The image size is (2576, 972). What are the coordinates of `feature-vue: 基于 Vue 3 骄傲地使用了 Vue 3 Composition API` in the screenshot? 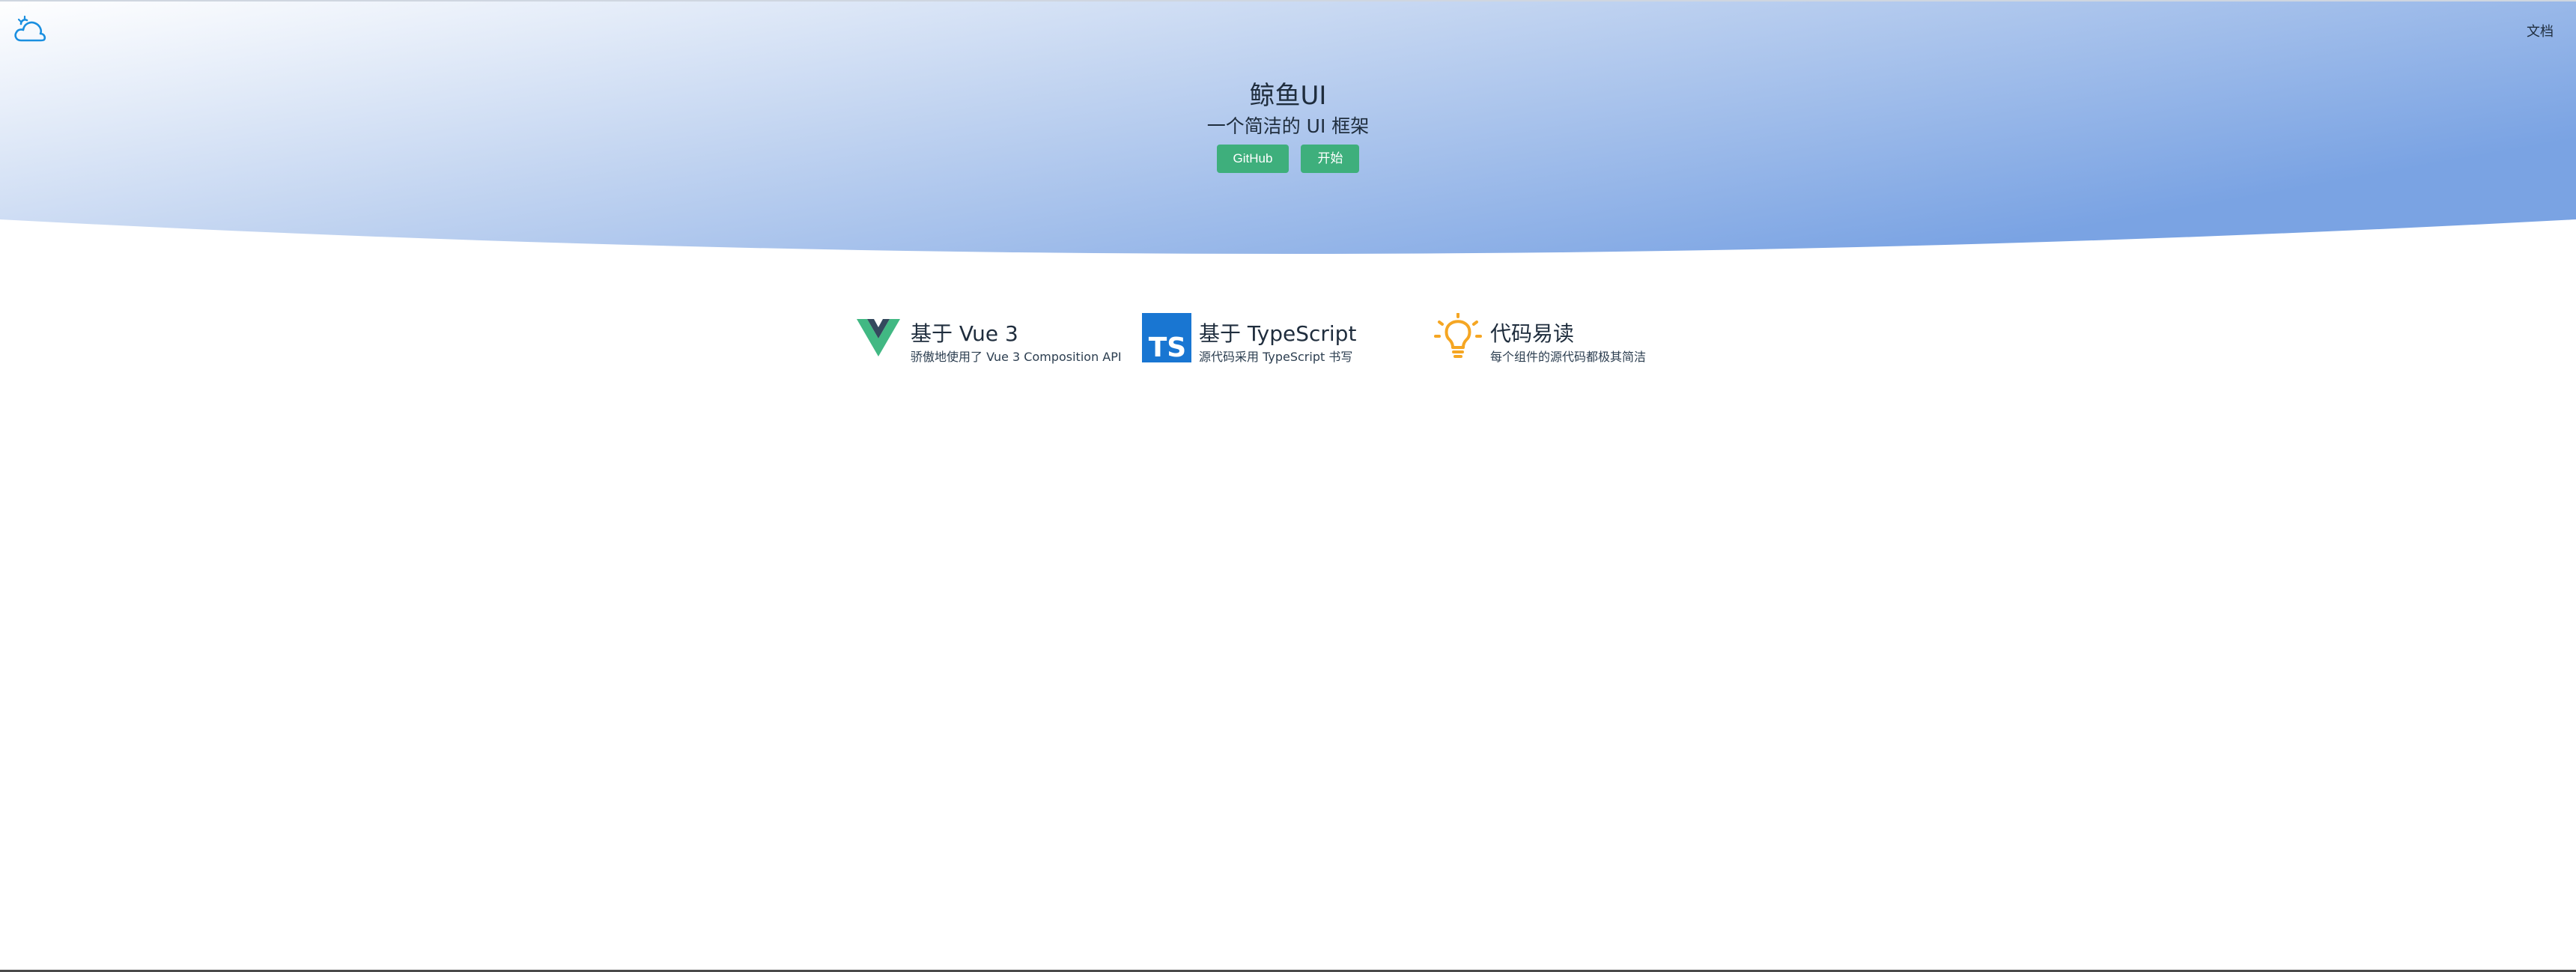 It's located at (988, 341).